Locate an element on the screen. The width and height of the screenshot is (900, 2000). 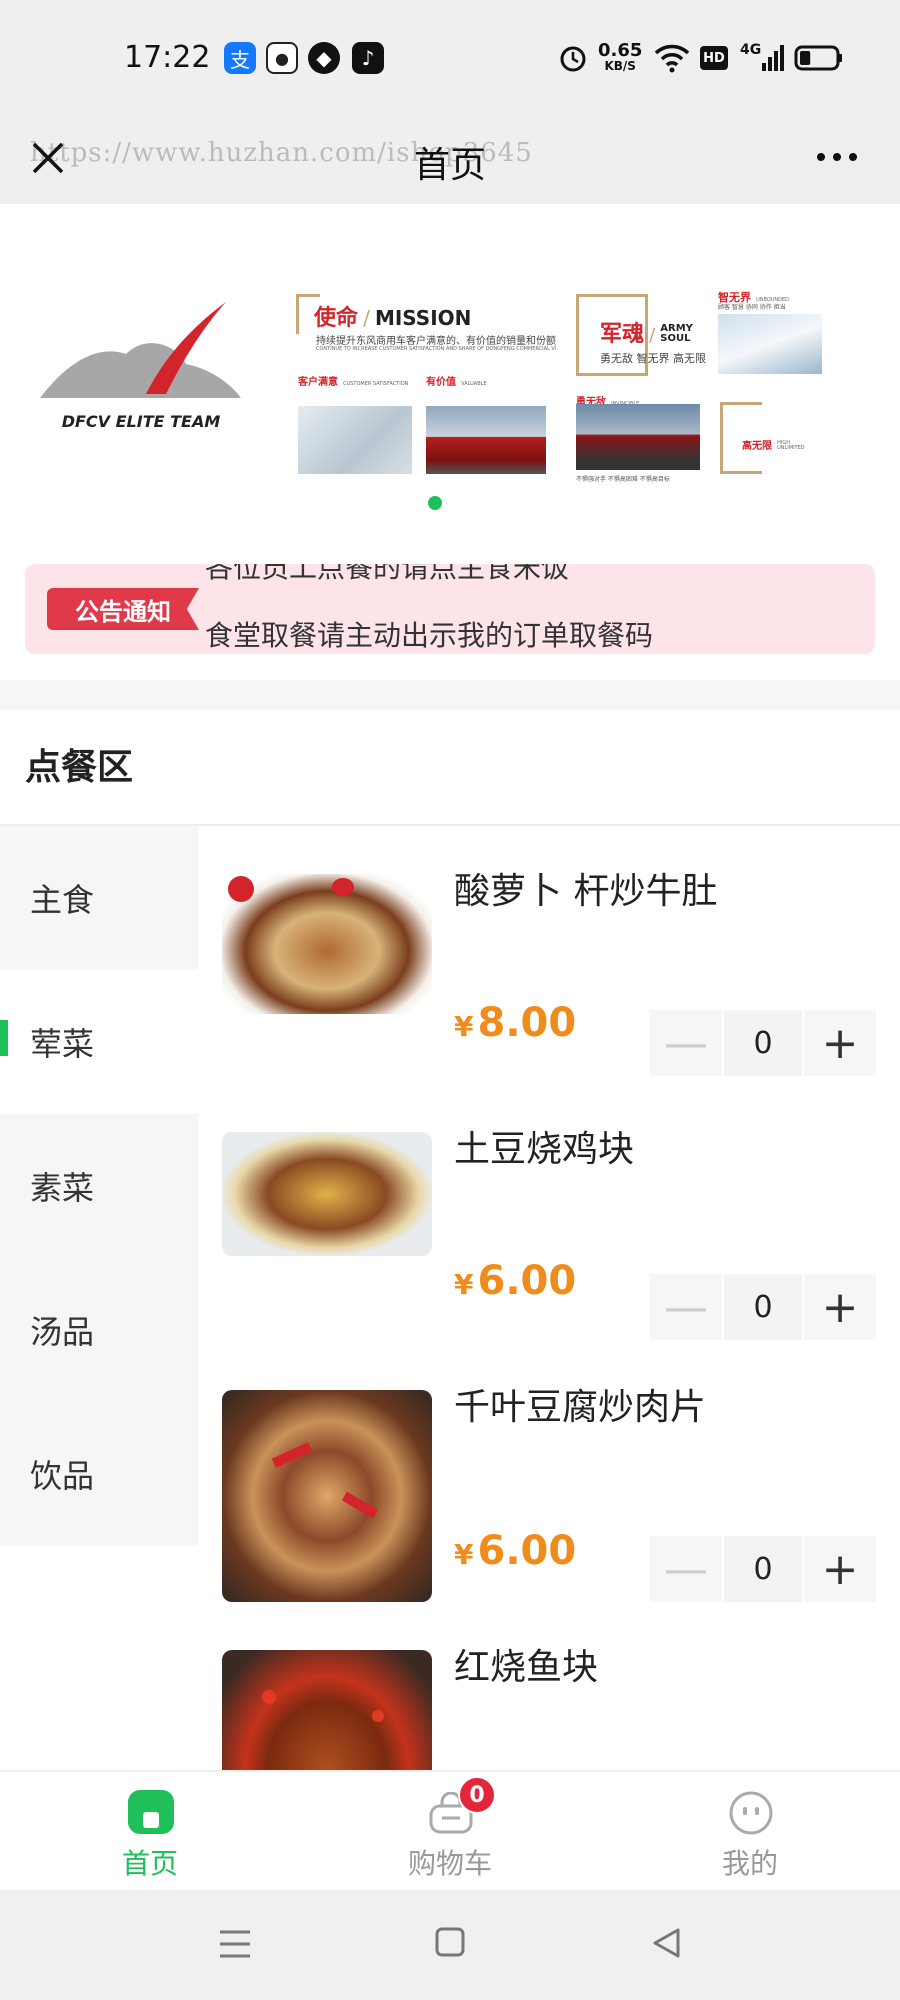
high-title: 高无限 is located at coordinates (757, 446).